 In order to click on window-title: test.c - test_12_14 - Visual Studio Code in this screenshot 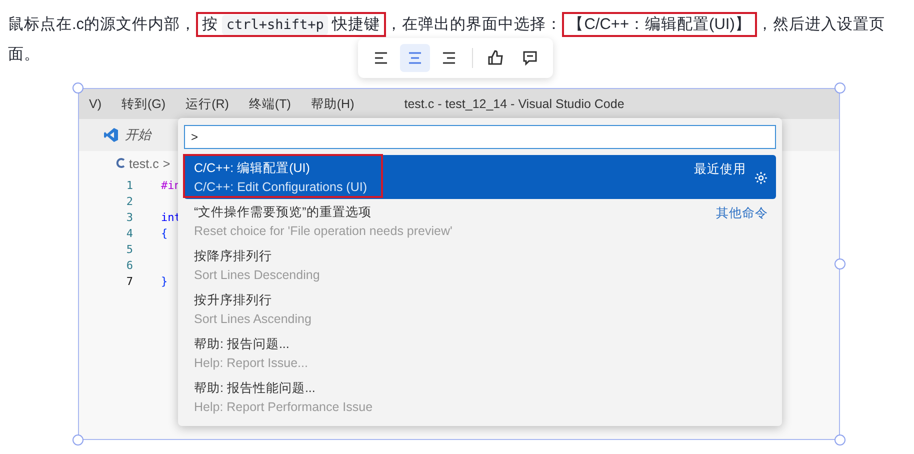, I will do `click(514, 104)`.